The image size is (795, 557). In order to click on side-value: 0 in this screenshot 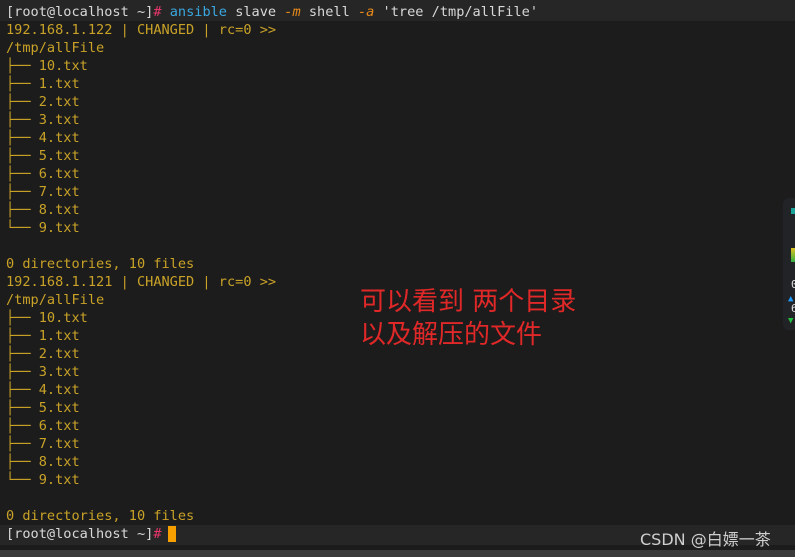, I will do `click(793, 284)`.